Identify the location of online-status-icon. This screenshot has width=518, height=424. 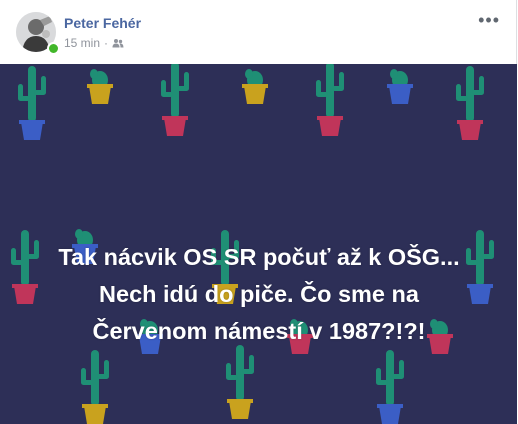
(53, 48).